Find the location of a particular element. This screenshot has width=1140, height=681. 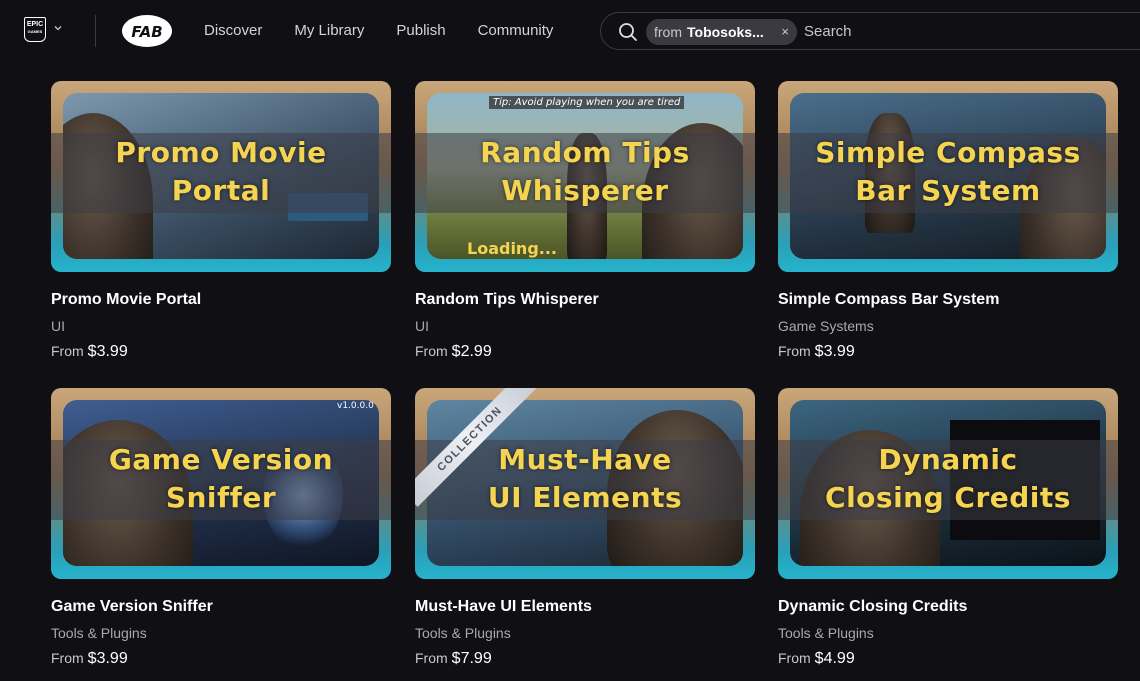

price-amount: $2.99 is located at coordinates (471, 351).